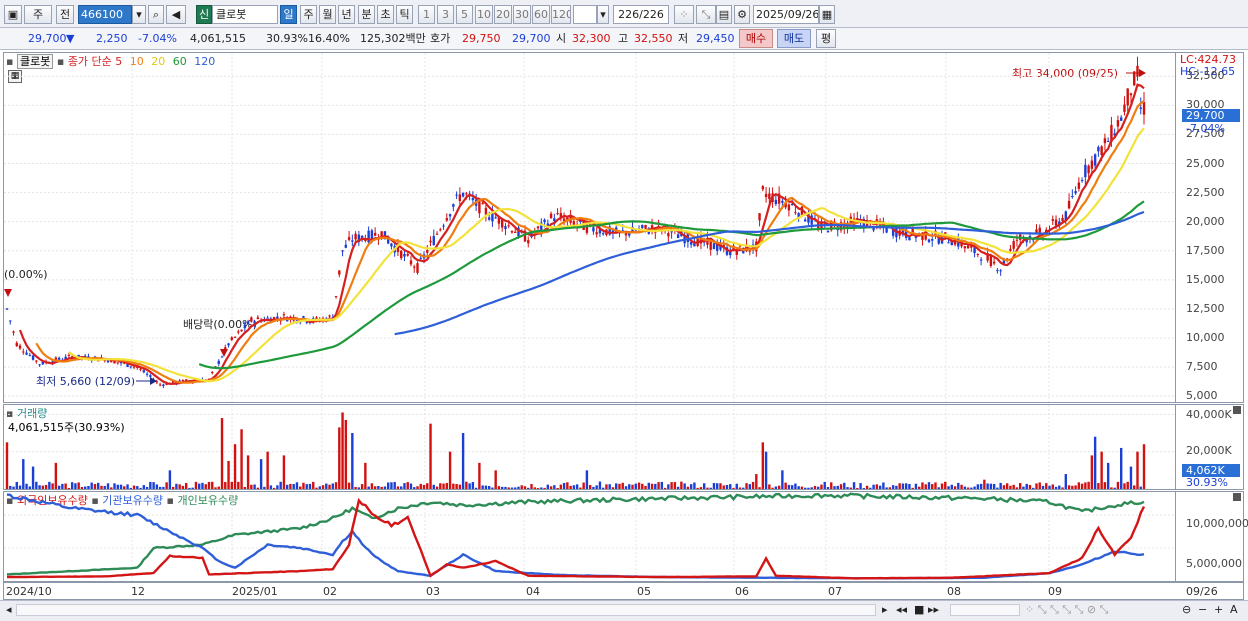  Describe the element at coordinates (327, 14) in the screenshot. I see `period-month: 월` at that location.